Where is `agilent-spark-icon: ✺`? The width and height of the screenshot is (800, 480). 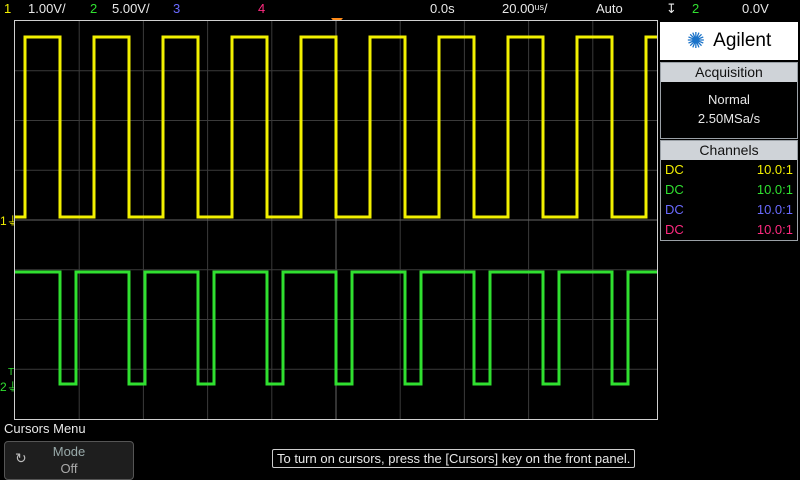 agilent-spark-icon: ✺ is located at coordinates (696, 40).